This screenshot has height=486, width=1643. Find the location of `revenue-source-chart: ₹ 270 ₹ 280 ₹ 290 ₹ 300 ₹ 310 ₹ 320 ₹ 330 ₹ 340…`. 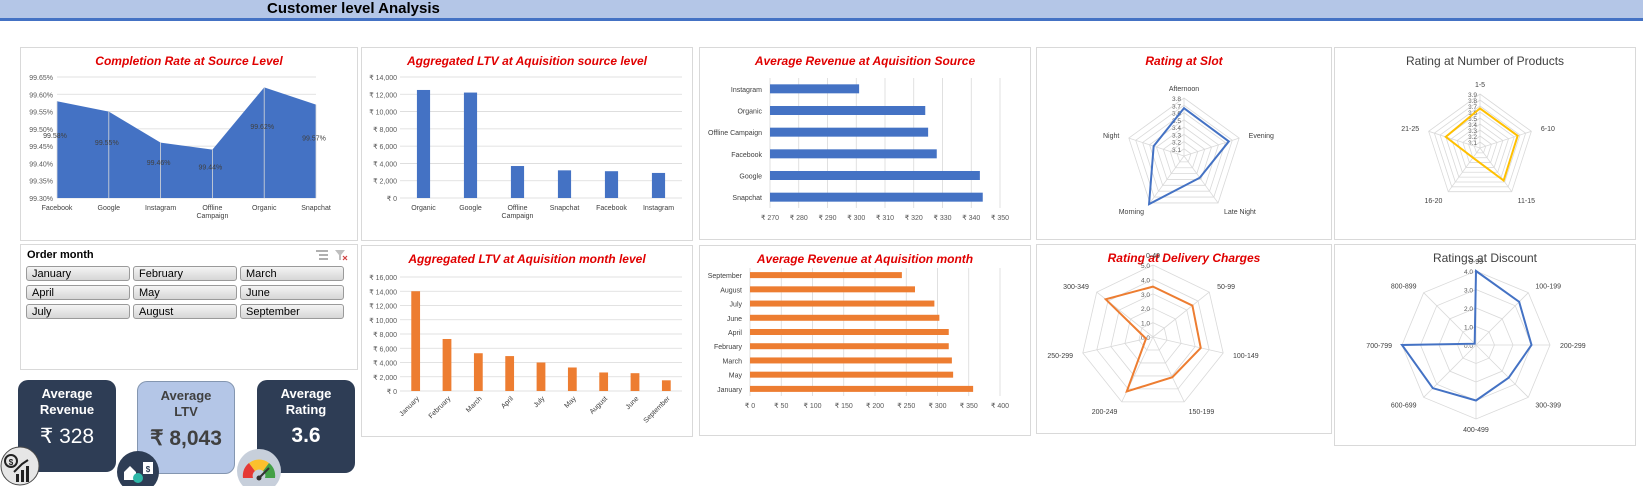

revenue-source-chart: ₹ 270 ₹ 280 ₹ 290 ₹ 300 ₹ 310 ₹ 320 ₹ 330 ₹ 340… is located at coordinates (858, 150).